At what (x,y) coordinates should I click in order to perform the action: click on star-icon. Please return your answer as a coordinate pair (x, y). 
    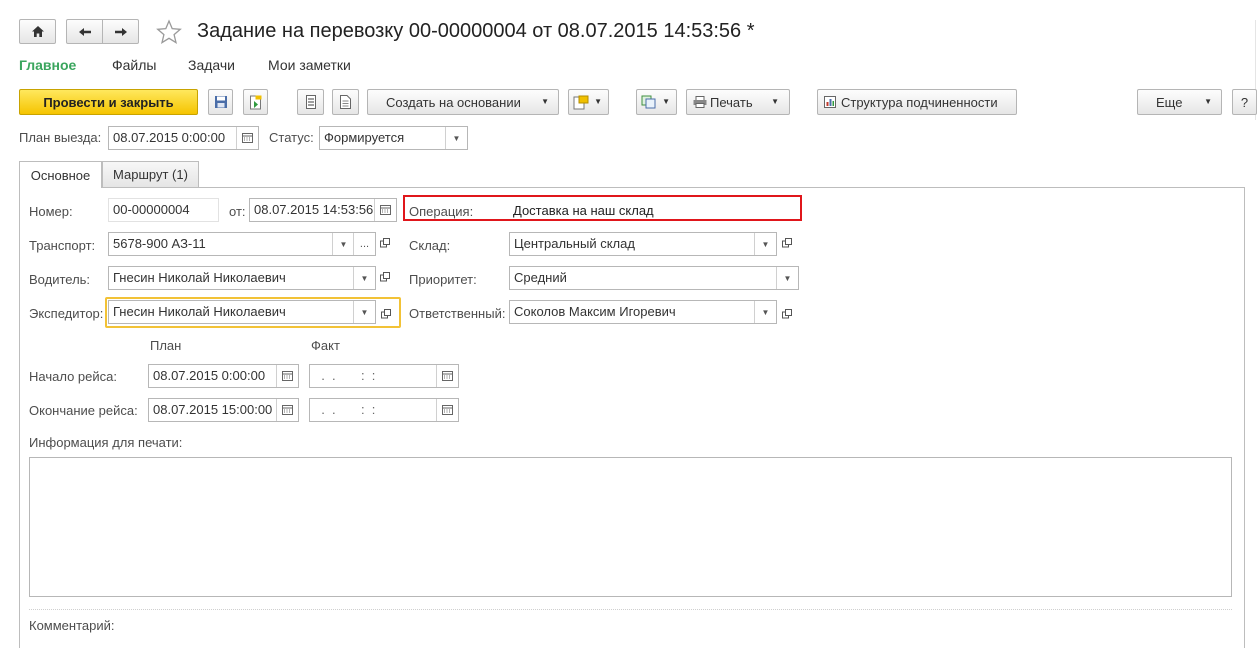
    Looking at the image, I should click on (169, 31).